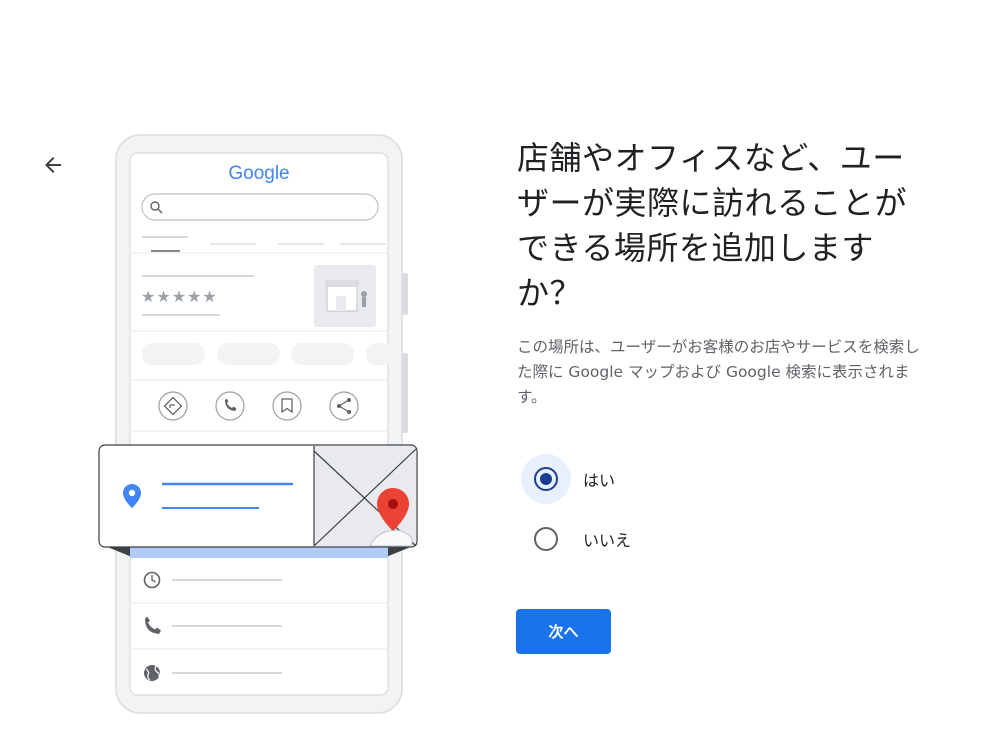 Image resolution: width=992 pixels, height=741 pixels. I want to click on back-button, so click(53, 165).